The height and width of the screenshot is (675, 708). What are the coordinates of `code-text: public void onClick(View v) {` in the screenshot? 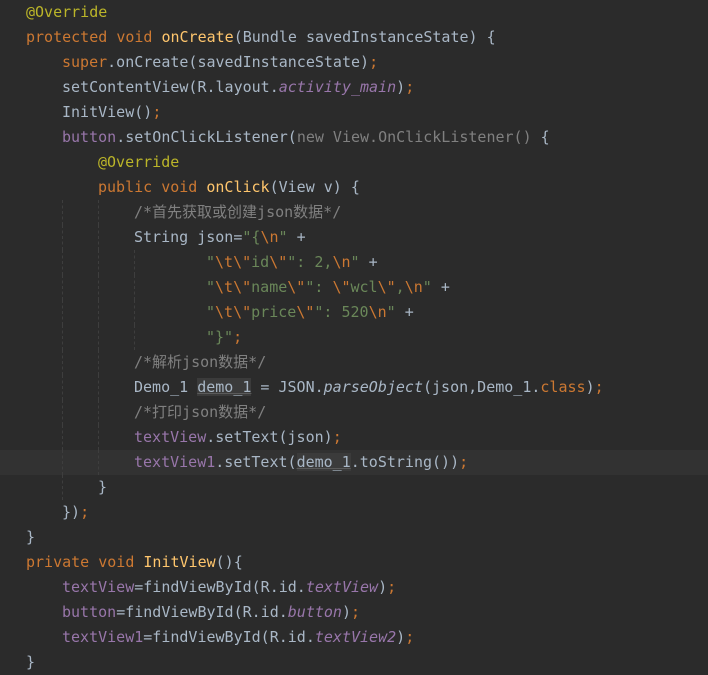 It's located at (229, 187).